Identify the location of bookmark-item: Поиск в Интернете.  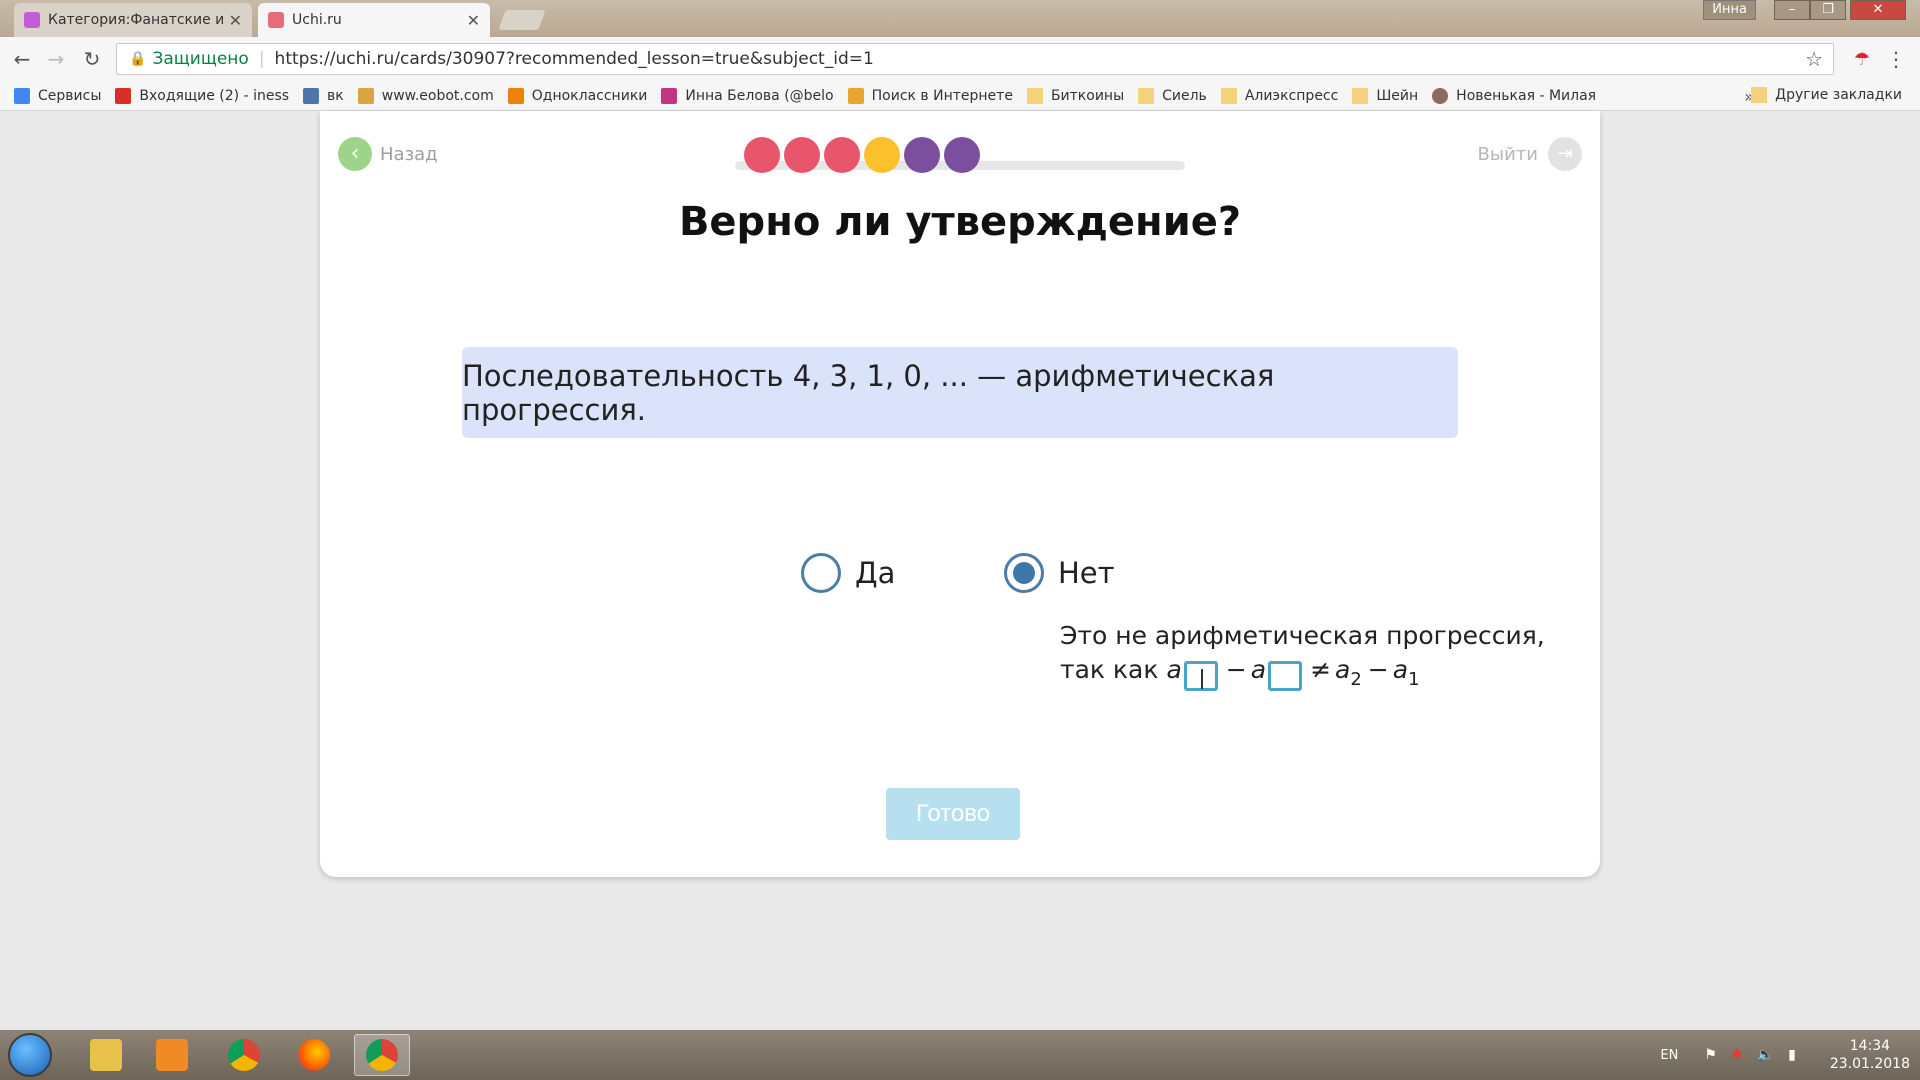
(930, 95).